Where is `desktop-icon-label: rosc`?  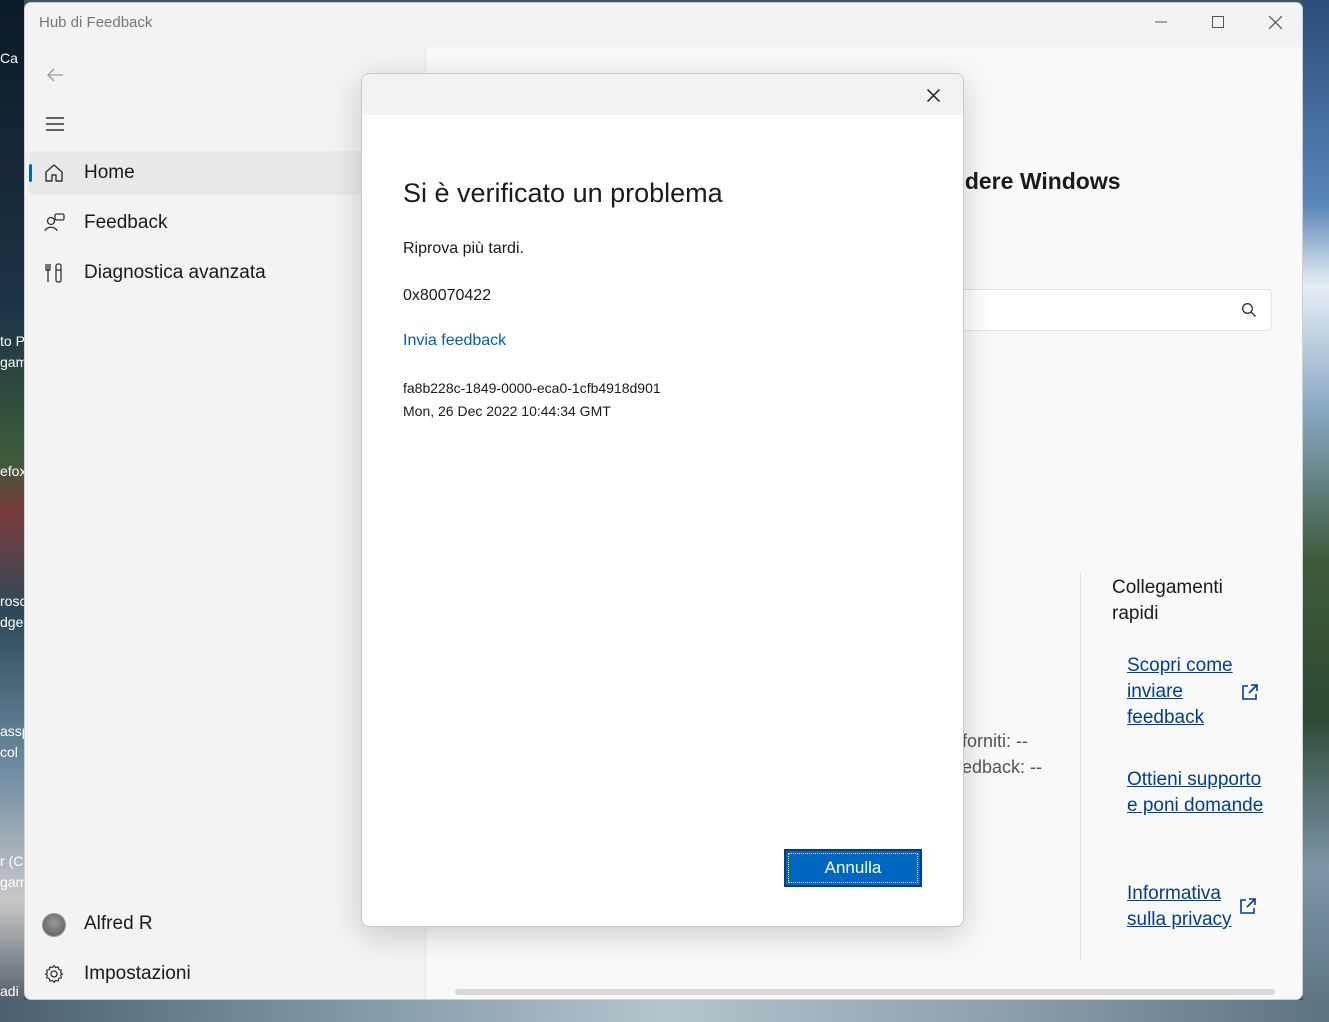
desktop-icon-label: rosc is located at coordinates (12, 601).